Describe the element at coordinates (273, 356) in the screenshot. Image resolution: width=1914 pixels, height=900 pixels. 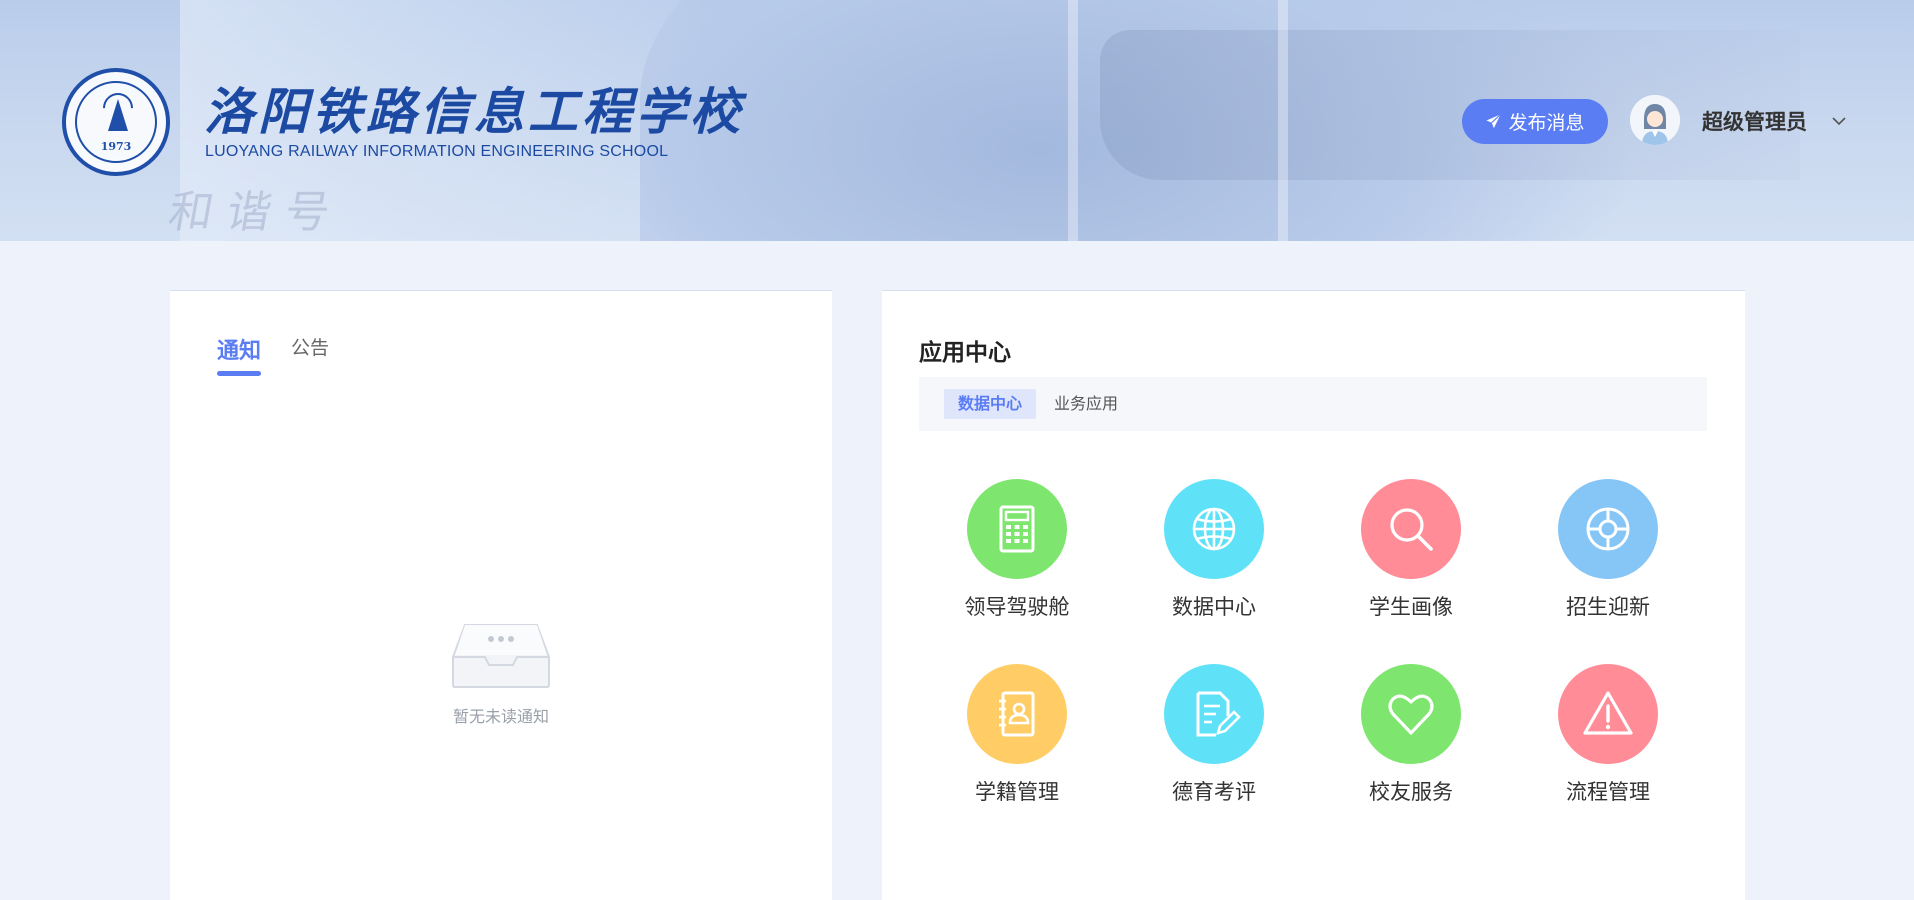
I see `notice-tabs: 通知 公告` at that location.